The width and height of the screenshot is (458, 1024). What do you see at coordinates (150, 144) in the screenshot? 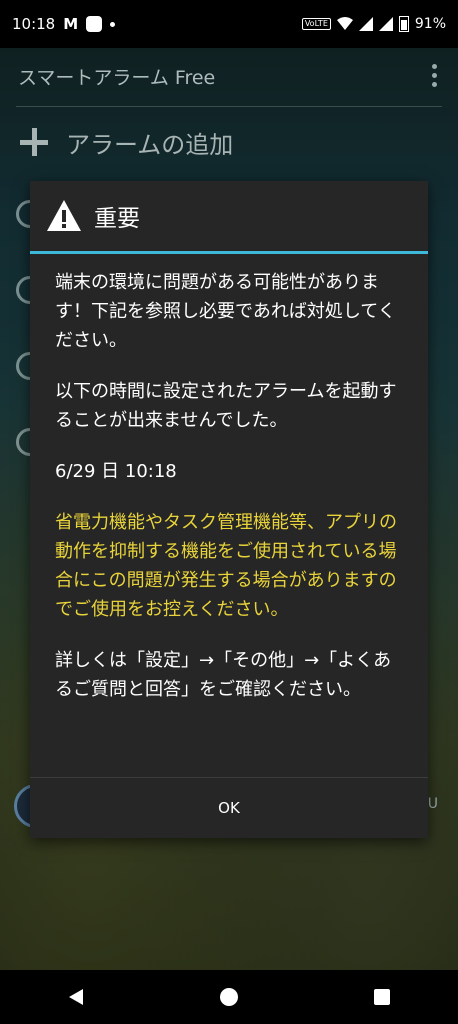
I see `add-alarm-label: アラームの追加` at bounding box center [150, 144].